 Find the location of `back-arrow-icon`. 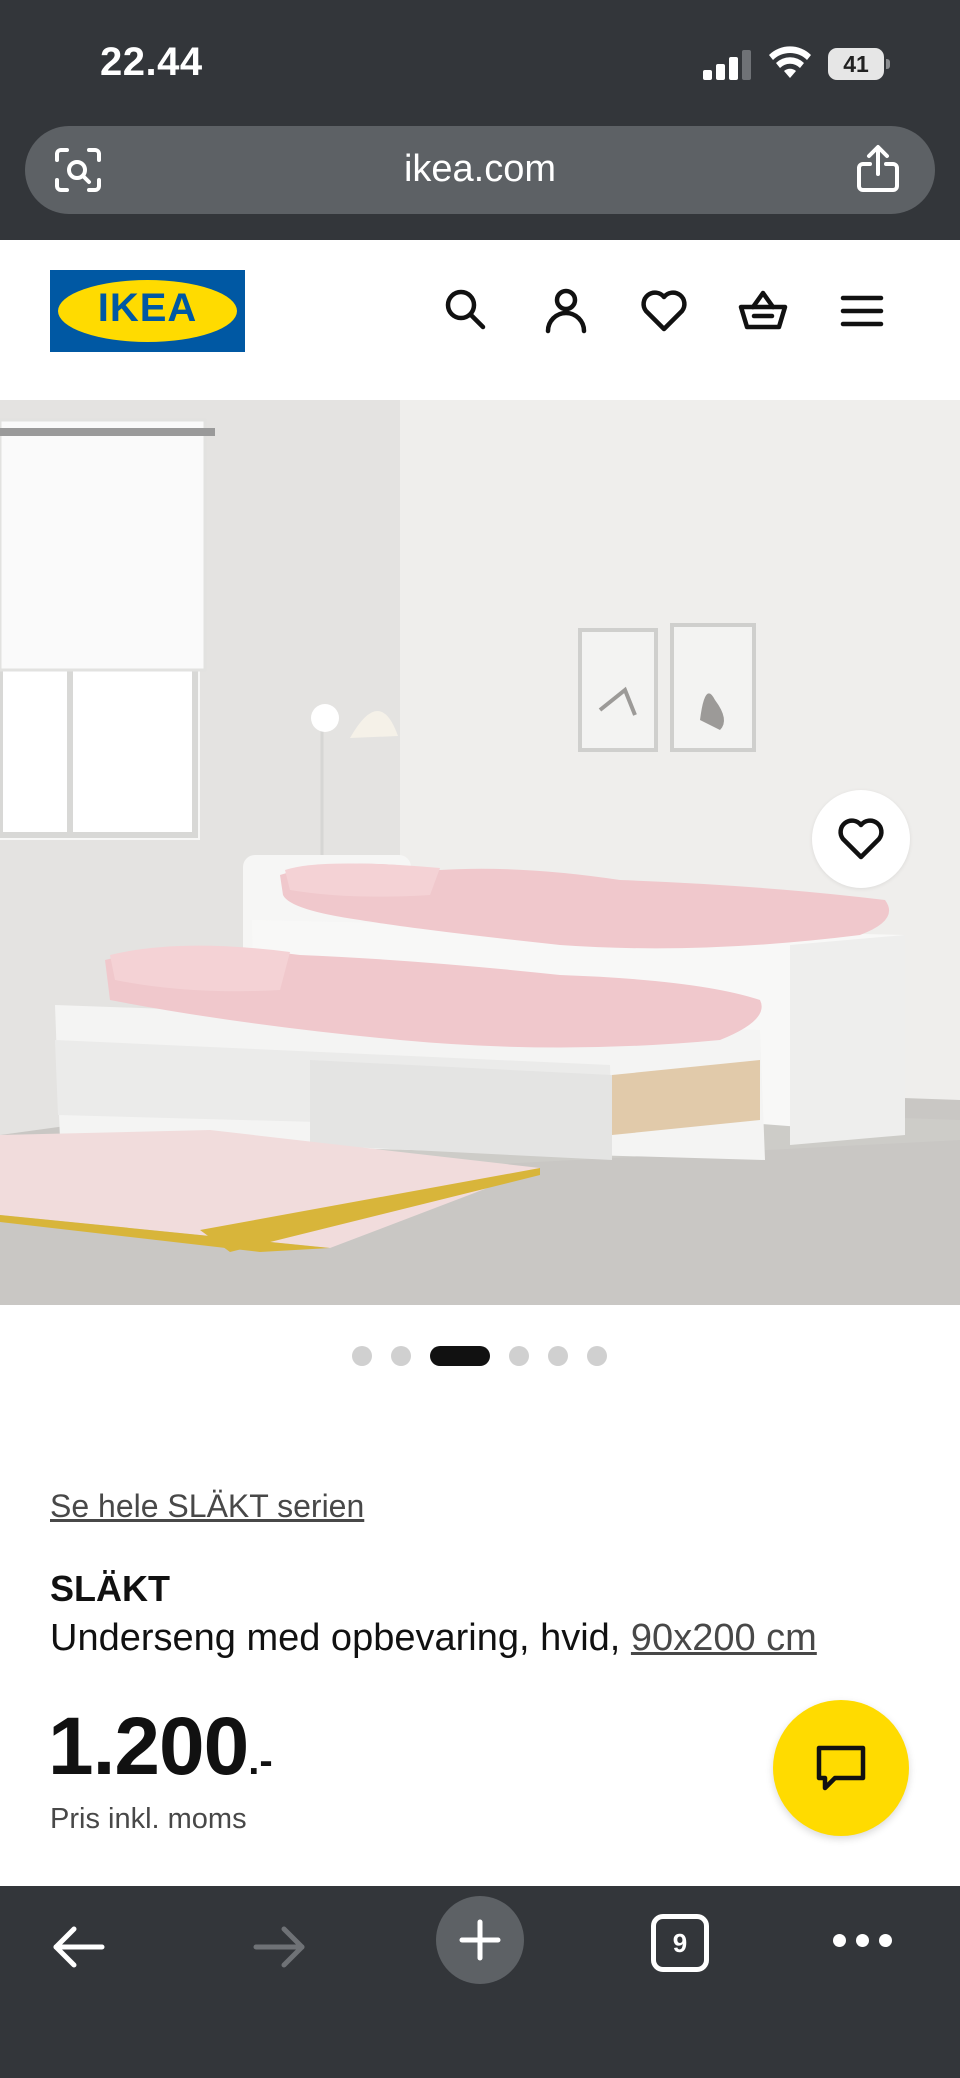

back-arrow-icon is located at coordinates (78, 1947).